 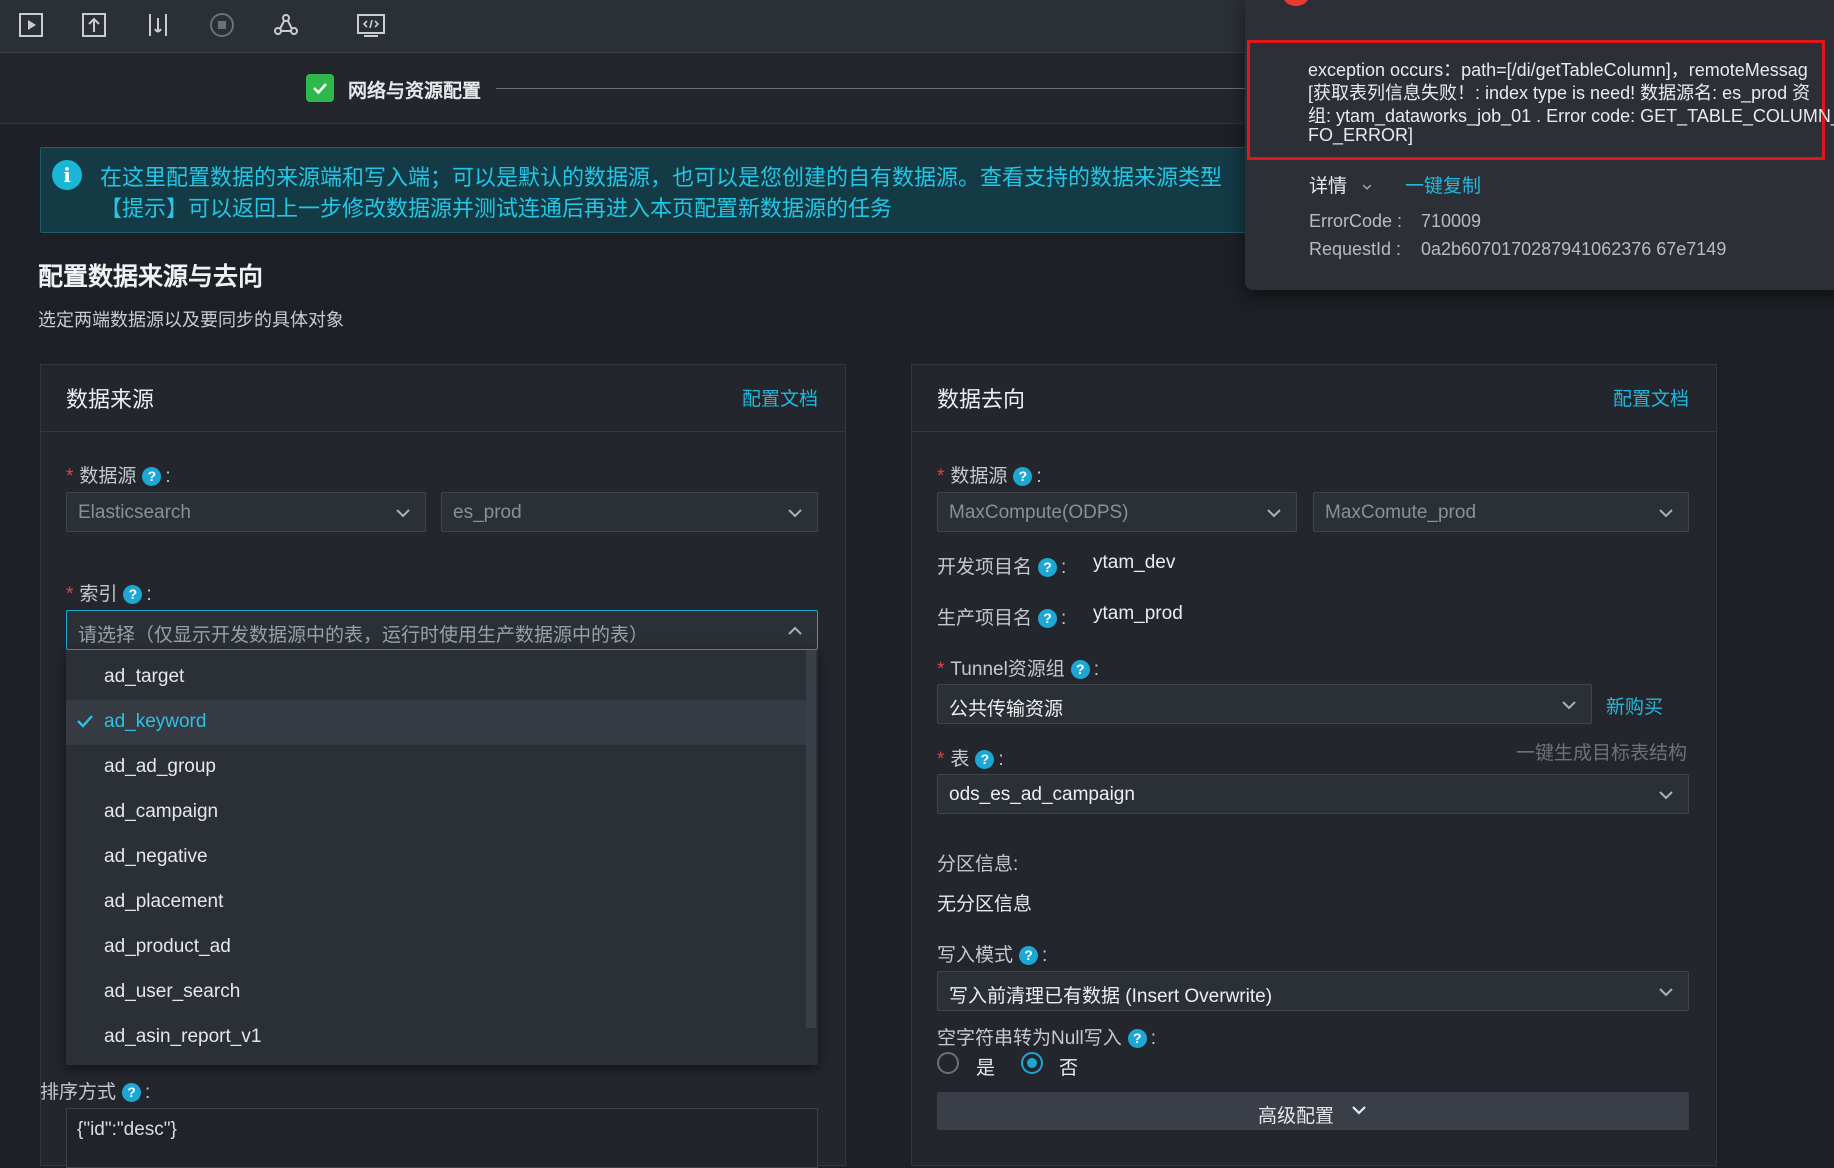 What do you see at coordinates (436, 1037) in the screenshot?
I see `list-item: ad_asin_report_v1` at bounding box center [436, 1037].